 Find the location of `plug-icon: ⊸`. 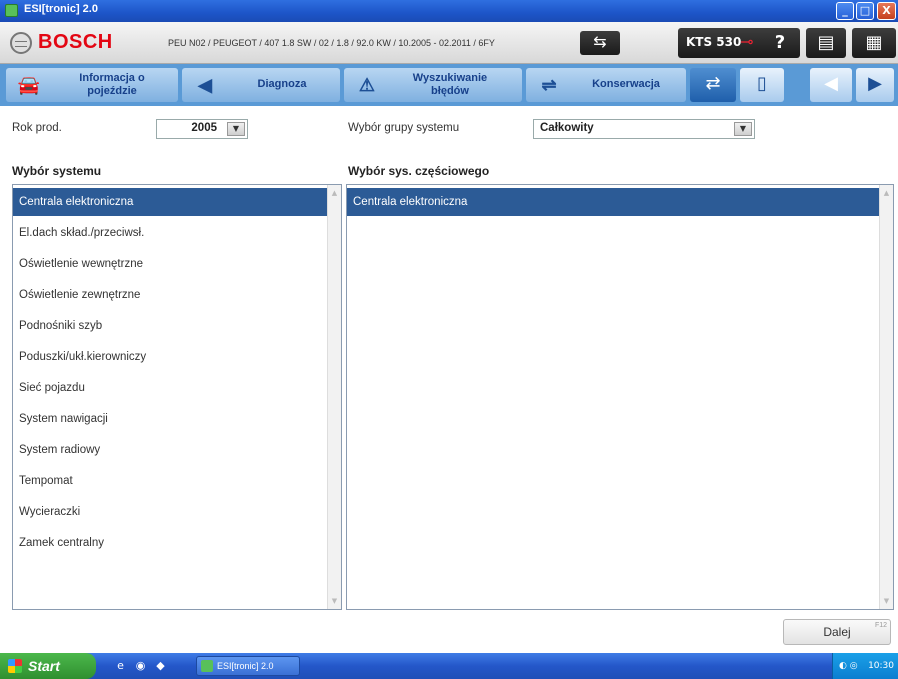

plug-icon: ⊸ is located at coordinates (747, 41).